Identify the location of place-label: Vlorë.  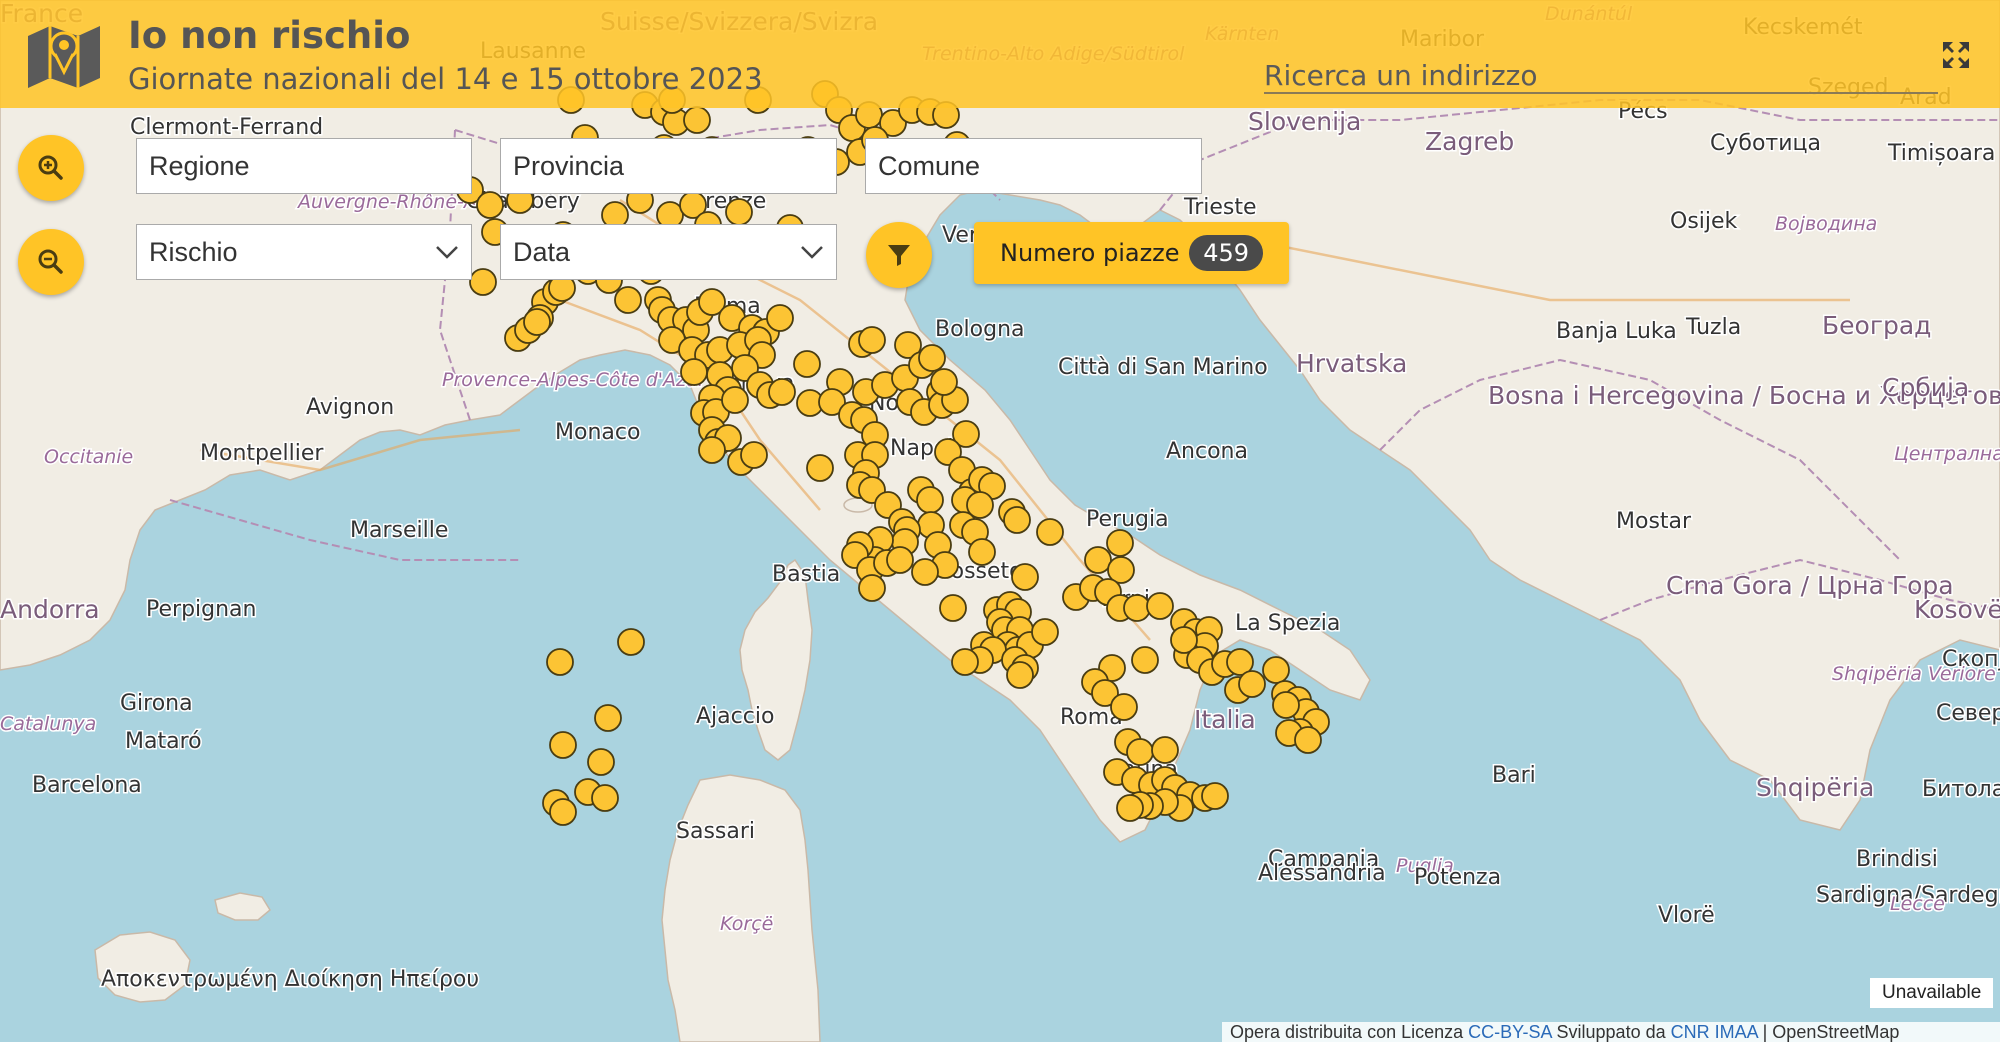
(1686, 915).